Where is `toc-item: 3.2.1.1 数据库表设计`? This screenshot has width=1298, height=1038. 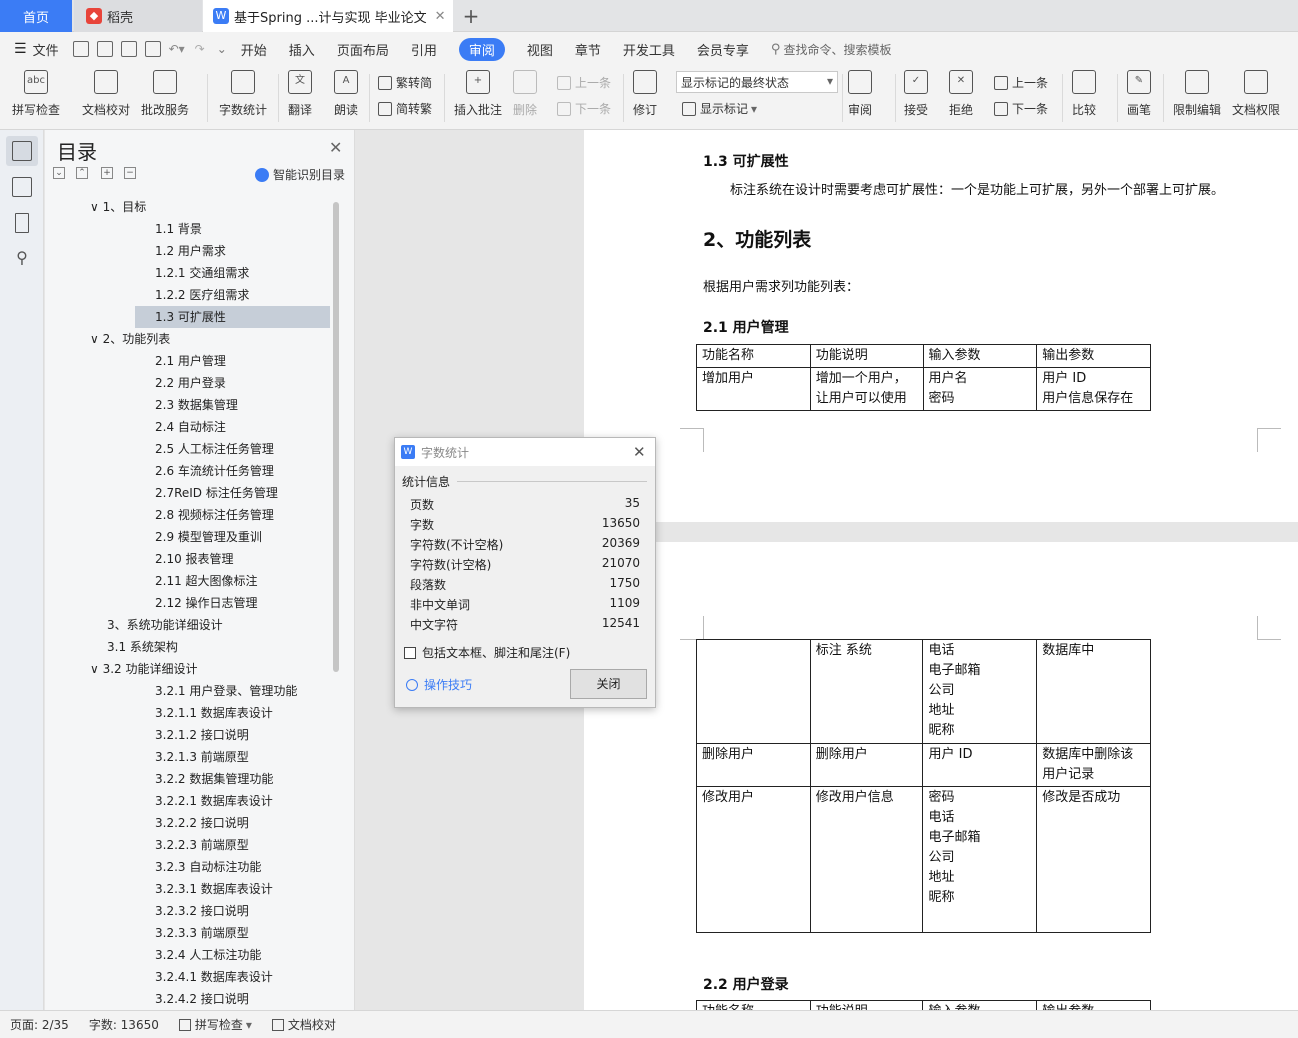 toc-item: 3.2.1.1 数据库表设计 is located at coordinates (214, 713).